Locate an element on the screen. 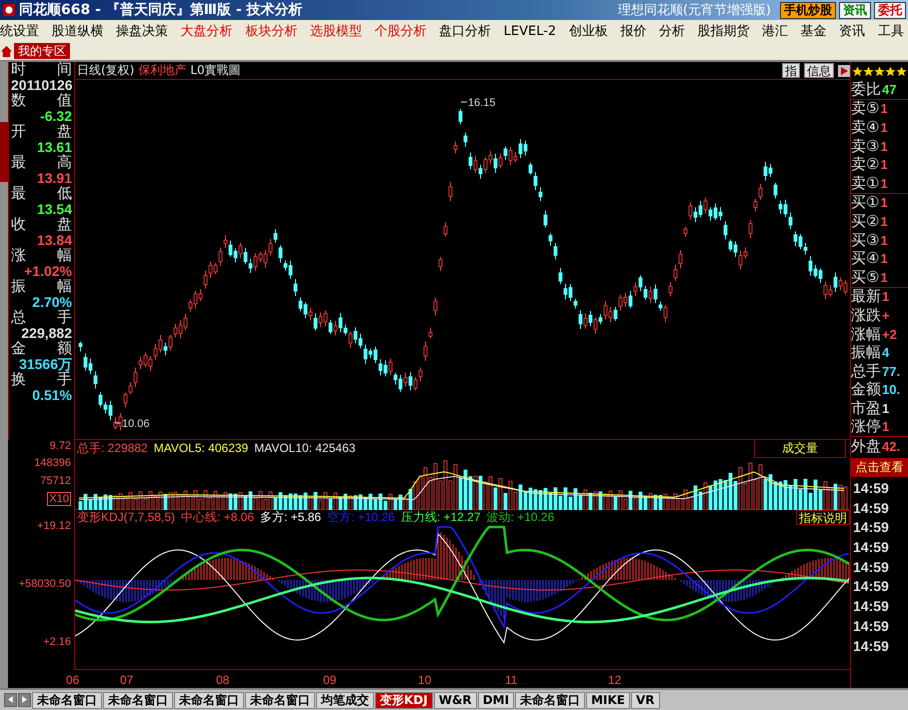  axis-label: 9.72 is located at coordinates (60, 446).